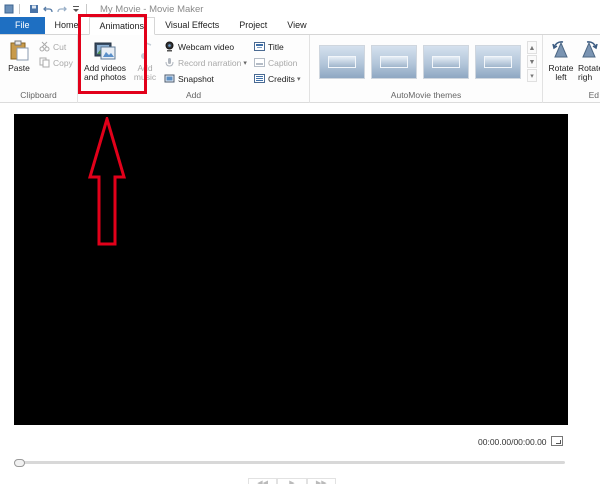 This screenshot has width=600, height=484. What do you see at coordinates (296, 25) in the screenshot?
I see `tab-view: View` at bounding box center [296, 25].